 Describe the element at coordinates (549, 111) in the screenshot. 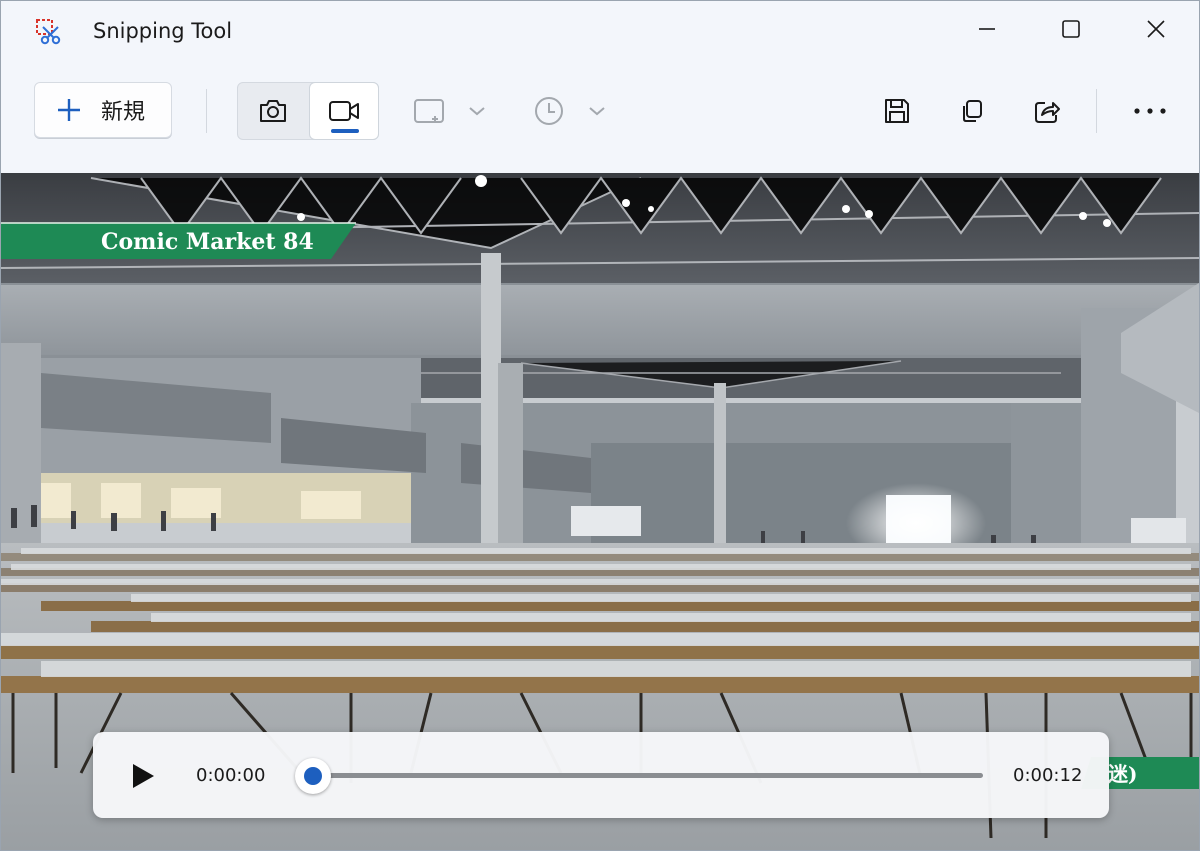

I see `clock-icon` at that location.